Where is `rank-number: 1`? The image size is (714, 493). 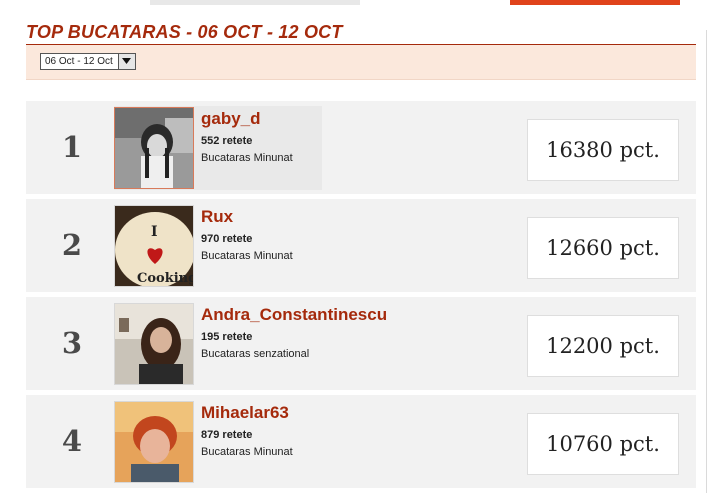
rank-number: 1 is located at coordinates (72, 147).